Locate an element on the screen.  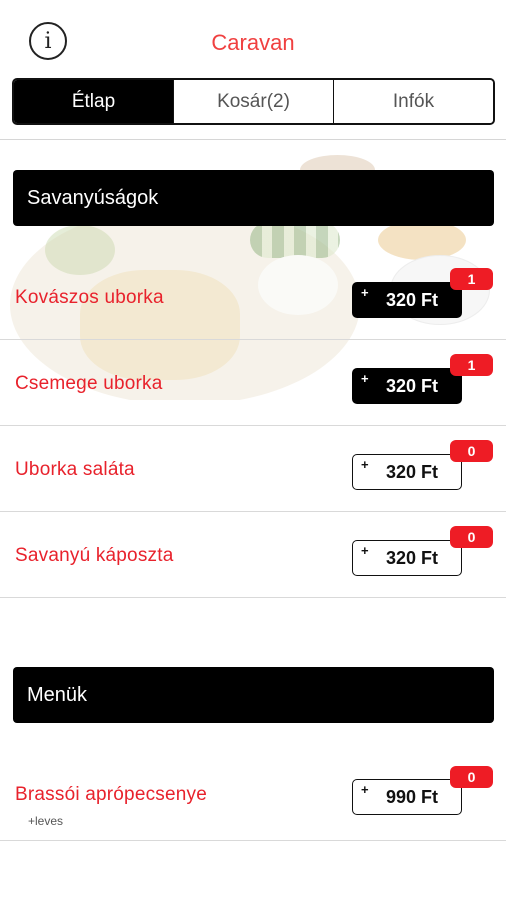
menu-item: Brassói aprópecsenye +leves + 990 Ft 0 is located at coordinates (253, 798).